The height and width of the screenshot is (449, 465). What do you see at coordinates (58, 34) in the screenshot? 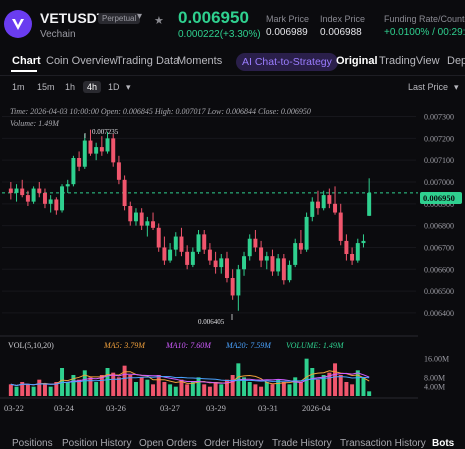
I see `coin-name: Vechain` at bounding box center [58, 34].